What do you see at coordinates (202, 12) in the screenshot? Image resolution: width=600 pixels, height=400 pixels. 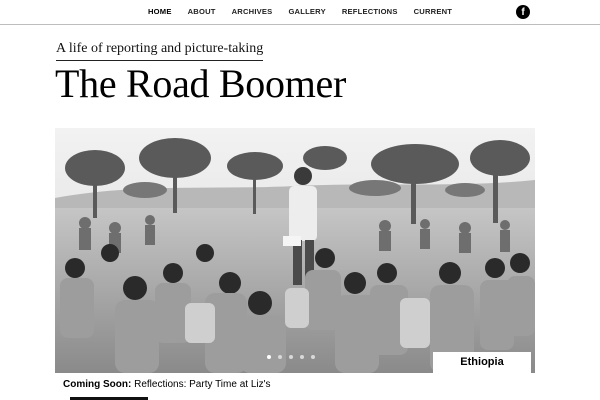 I see `nav-about: ABOUT` at bounding box center [202, 12].